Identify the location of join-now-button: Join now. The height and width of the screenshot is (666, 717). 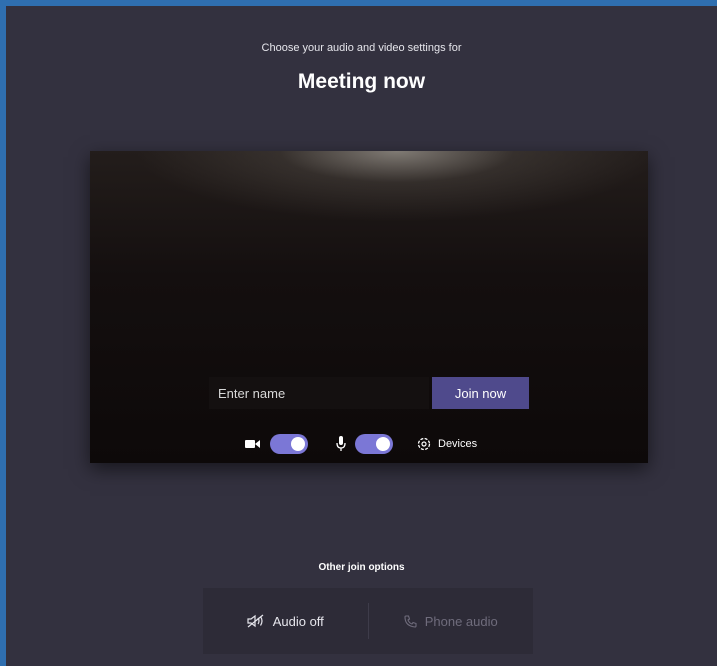
(480, 393).